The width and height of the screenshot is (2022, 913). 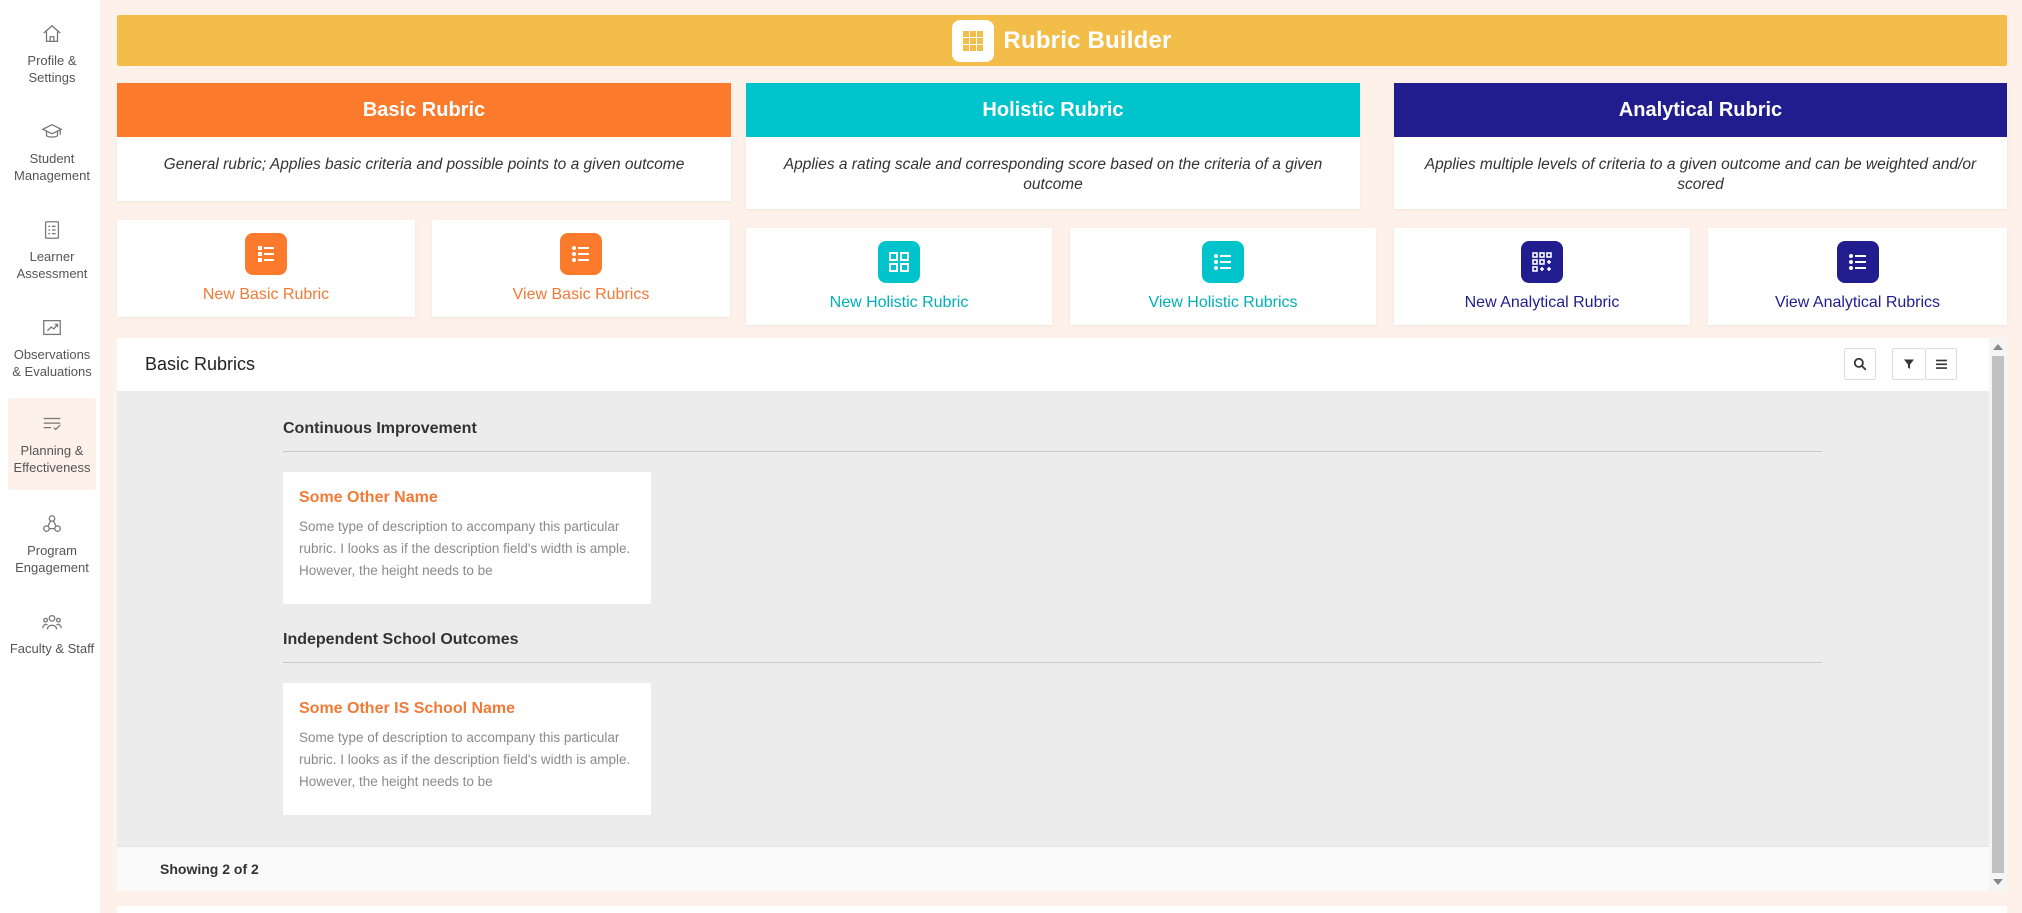 What do you see at coordinates (1062, 909) in the screenshot?
I see `next-panel-edge` at bounding box center [1062, 909].